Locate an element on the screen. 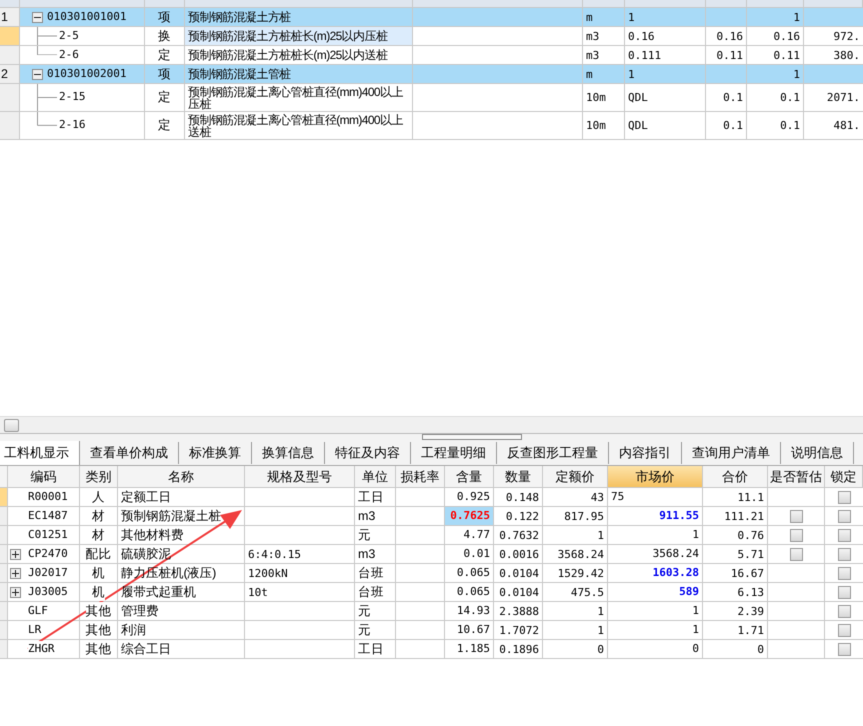 This screenshot has height=726, width=863. scrollbar-thumb is located at coordinates (11, 425).